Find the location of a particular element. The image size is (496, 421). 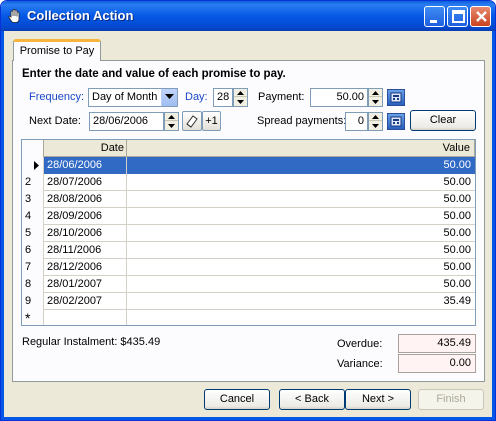

day-spin-up is located at coordinates (240, 93).